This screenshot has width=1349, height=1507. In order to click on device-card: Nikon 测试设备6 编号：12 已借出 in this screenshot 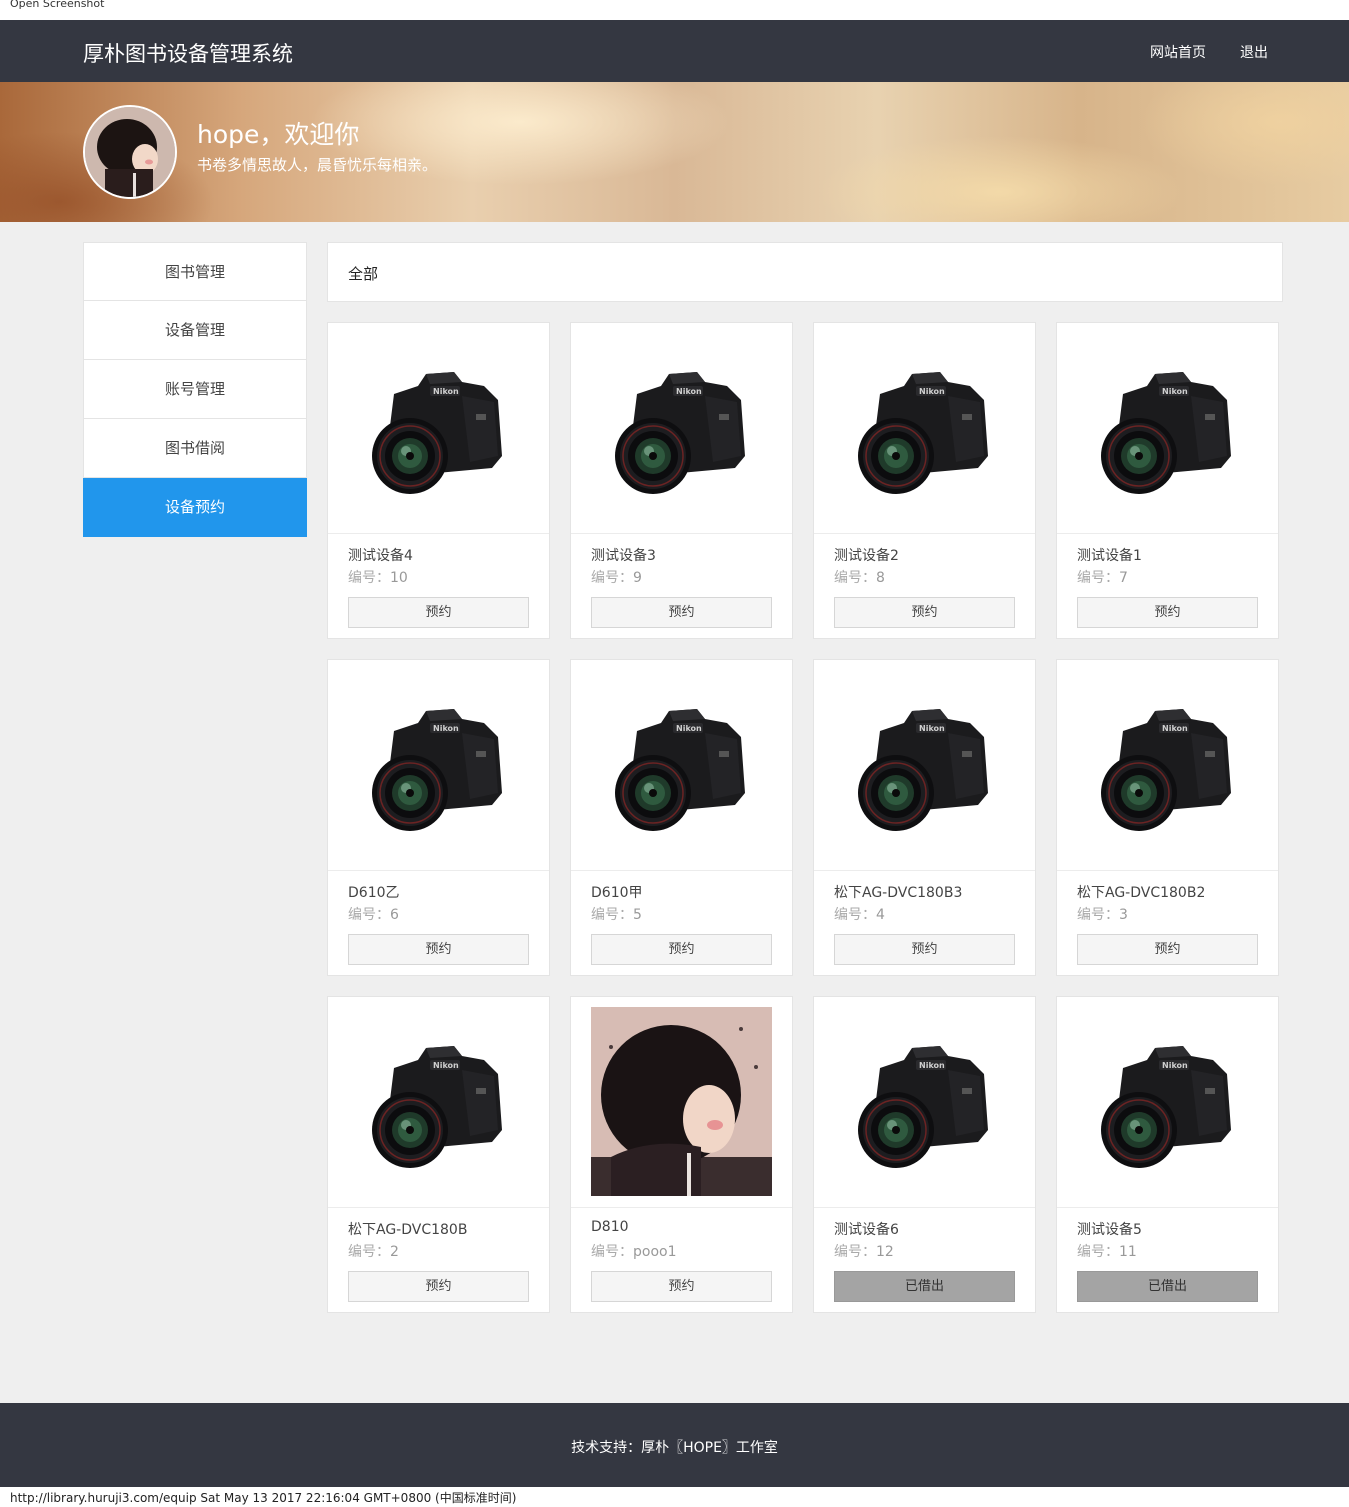, I will do `click(924, 1154)`.